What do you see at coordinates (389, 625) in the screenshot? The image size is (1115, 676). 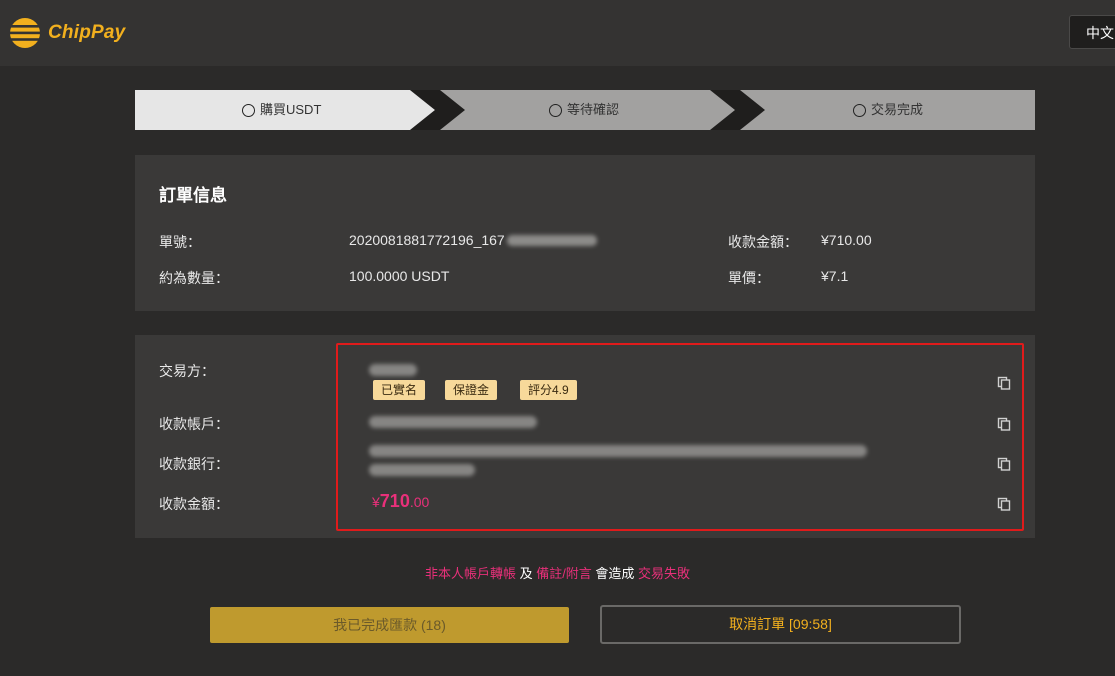 I see `payment-done-button: 我已完成匯款 (18)` at bounding box center [389, 625].